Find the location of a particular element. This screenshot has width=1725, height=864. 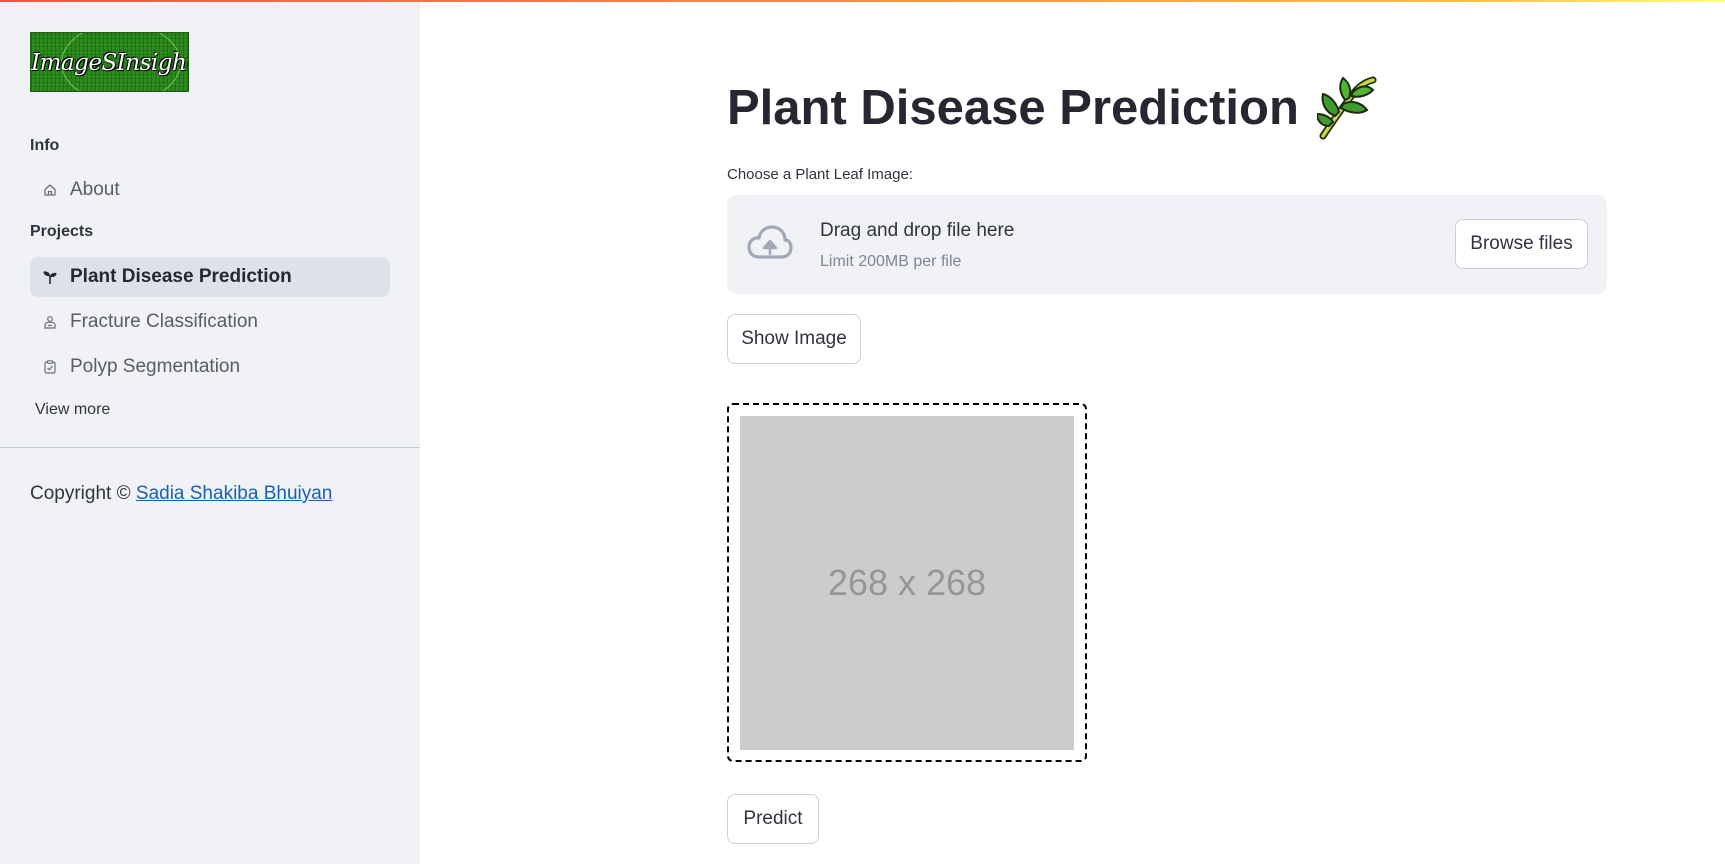

image-placeholder: 268 x 268 is located at coordinates (907, 583).